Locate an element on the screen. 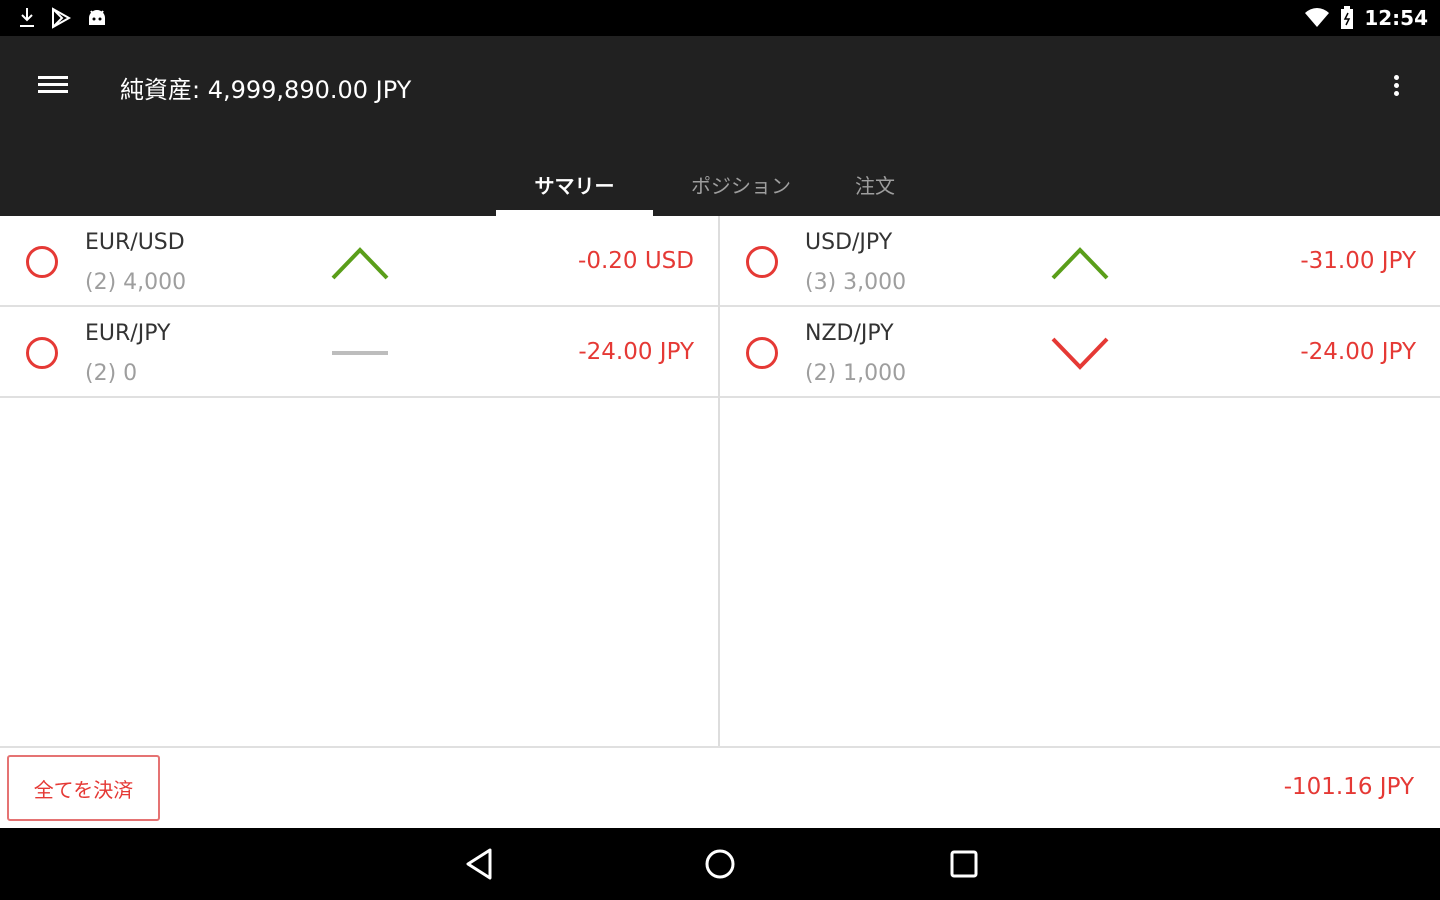 Image resolution: width=1440 pixels, height=900 pixels. position-amount: (2) 1,000 is located at coordinates (856, 373).